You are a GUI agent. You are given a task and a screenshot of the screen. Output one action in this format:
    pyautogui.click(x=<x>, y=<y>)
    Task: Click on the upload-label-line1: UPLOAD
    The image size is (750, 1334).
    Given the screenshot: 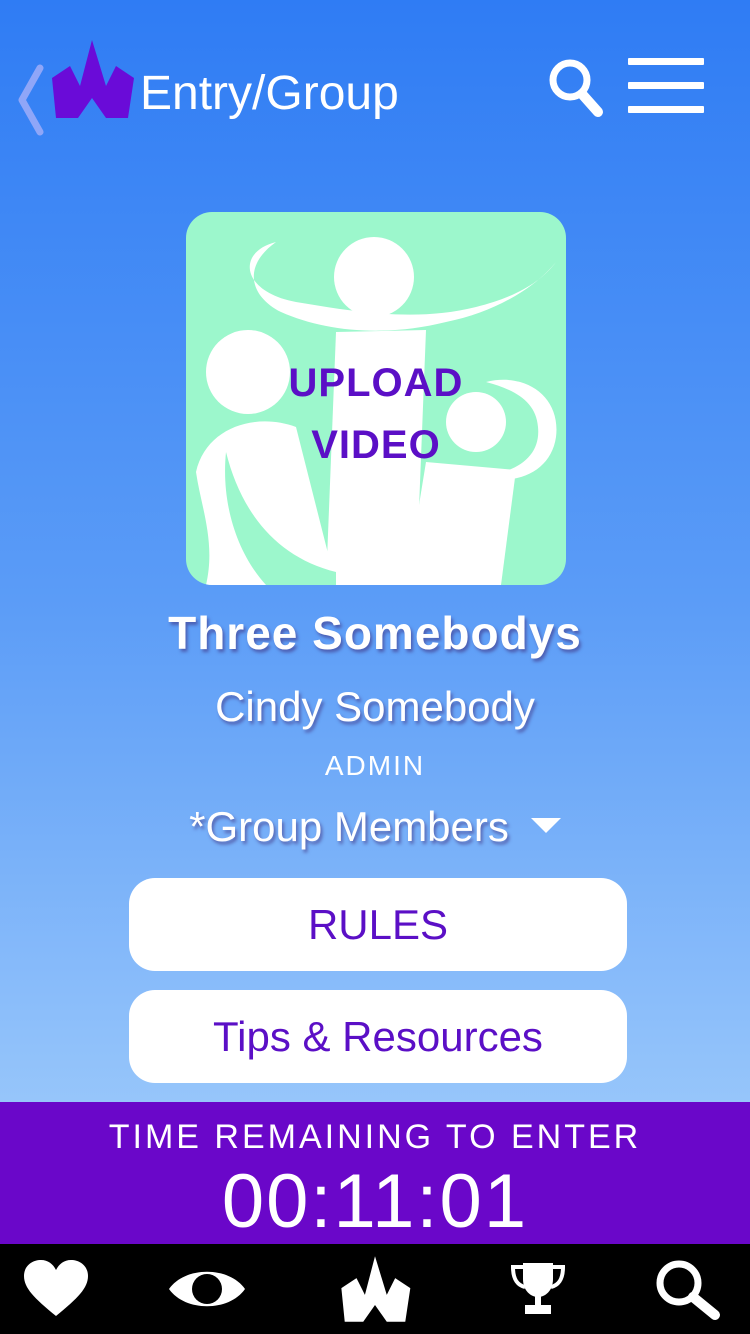 What is the action you would take?
    pyautogui.click(x=376, y=383)
    